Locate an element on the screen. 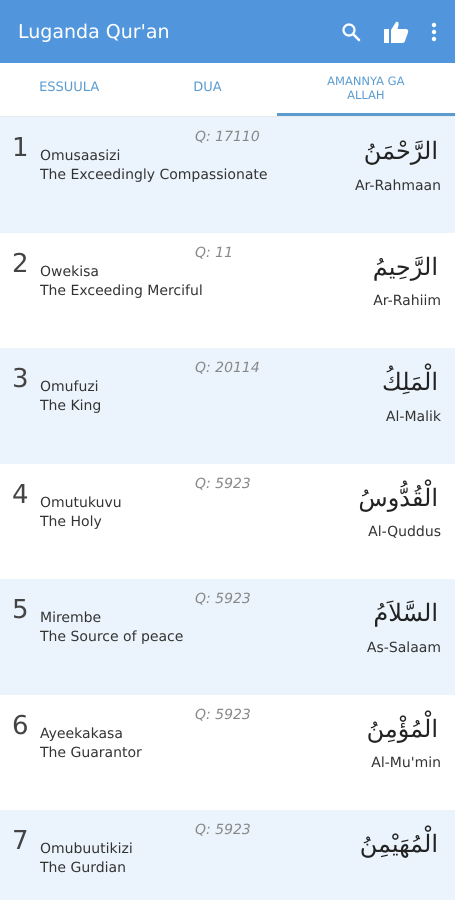  search-icon is located at coordinates (351, 32).